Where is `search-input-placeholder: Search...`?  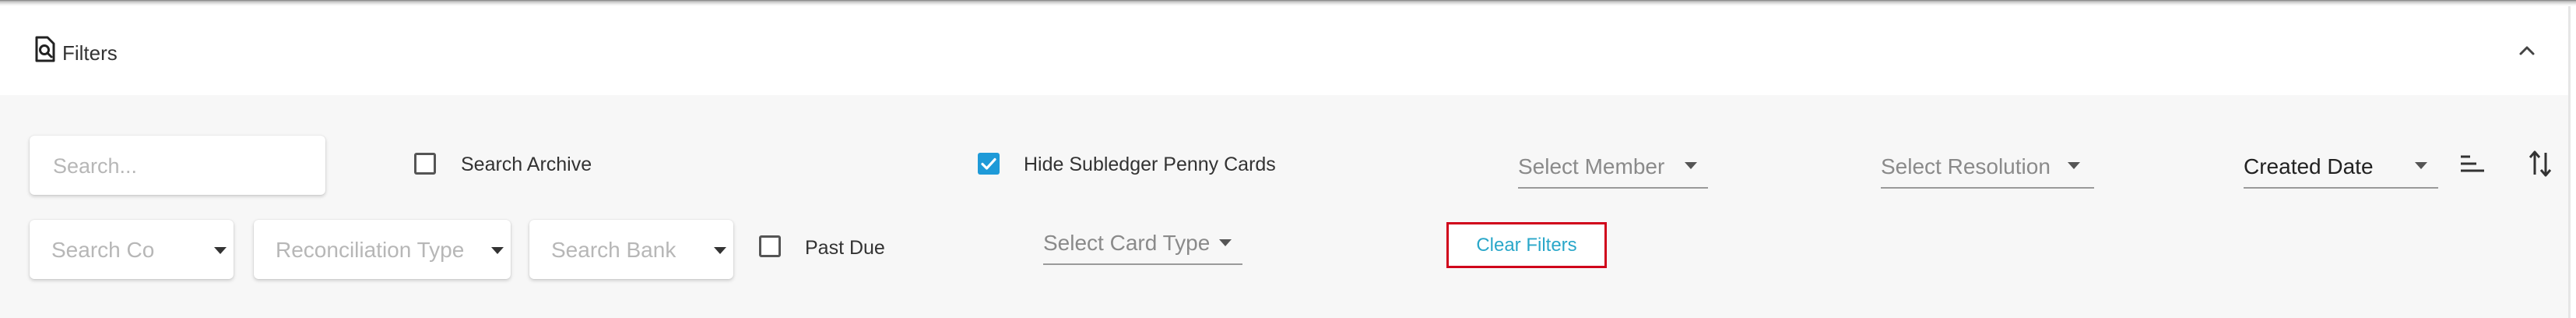
search-input-placeholder: Search... is located at coordinates (95, 166).